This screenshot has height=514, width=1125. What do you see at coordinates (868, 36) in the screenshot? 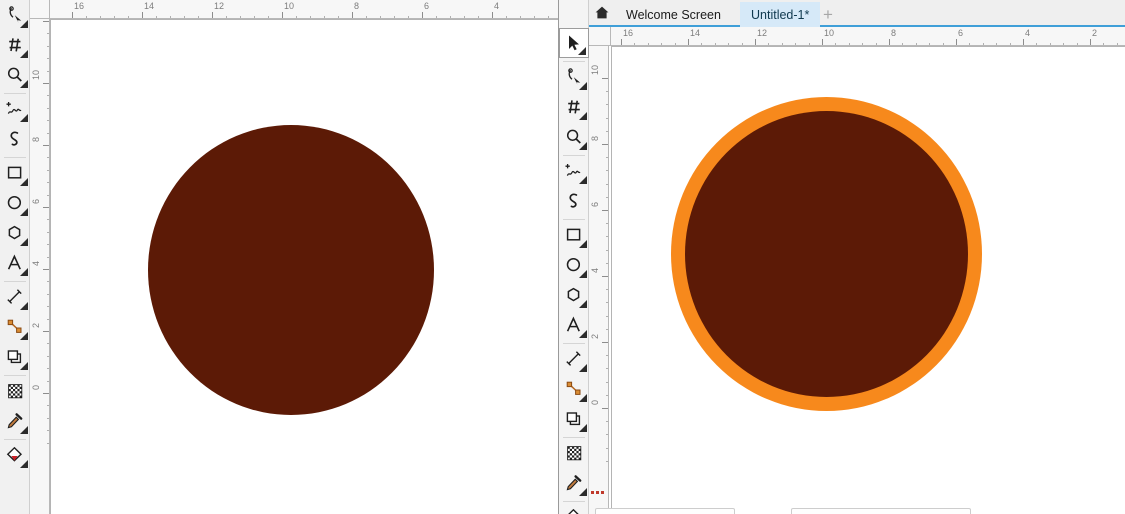
I see `right-horizontal-ruler: 16 14 12 10 8 6 4 2` at bounding box center [868, 36].